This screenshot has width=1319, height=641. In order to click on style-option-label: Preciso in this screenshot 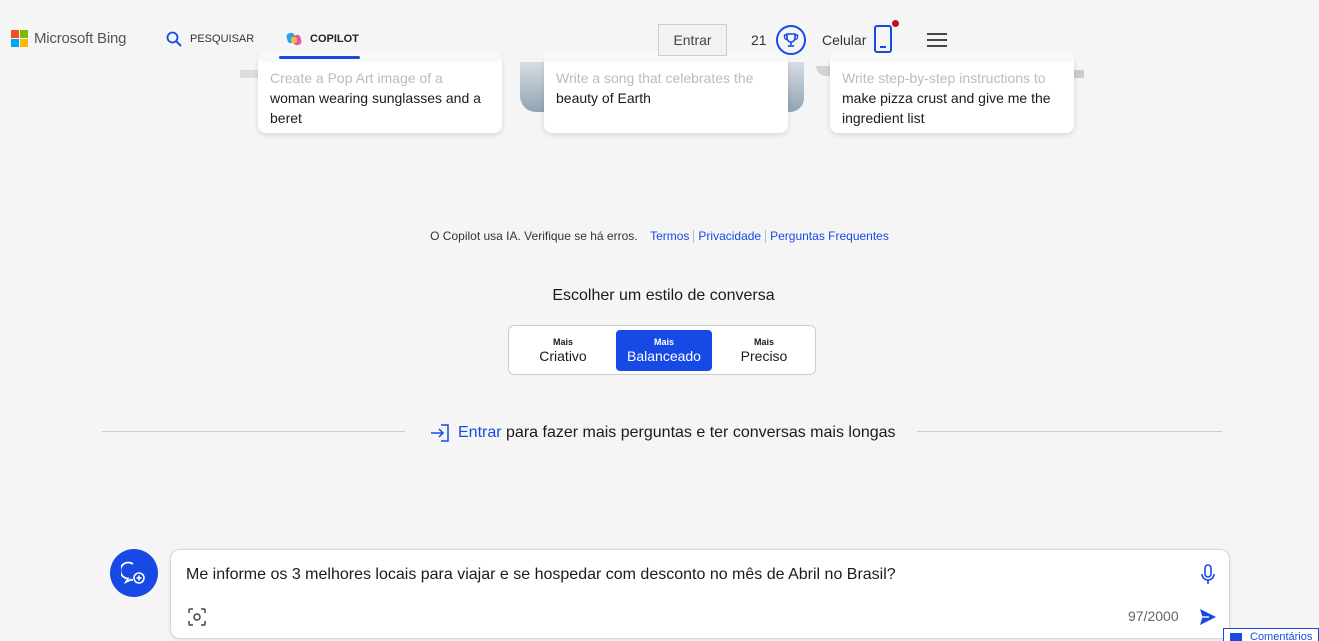, I will do `click(764, 355)`.